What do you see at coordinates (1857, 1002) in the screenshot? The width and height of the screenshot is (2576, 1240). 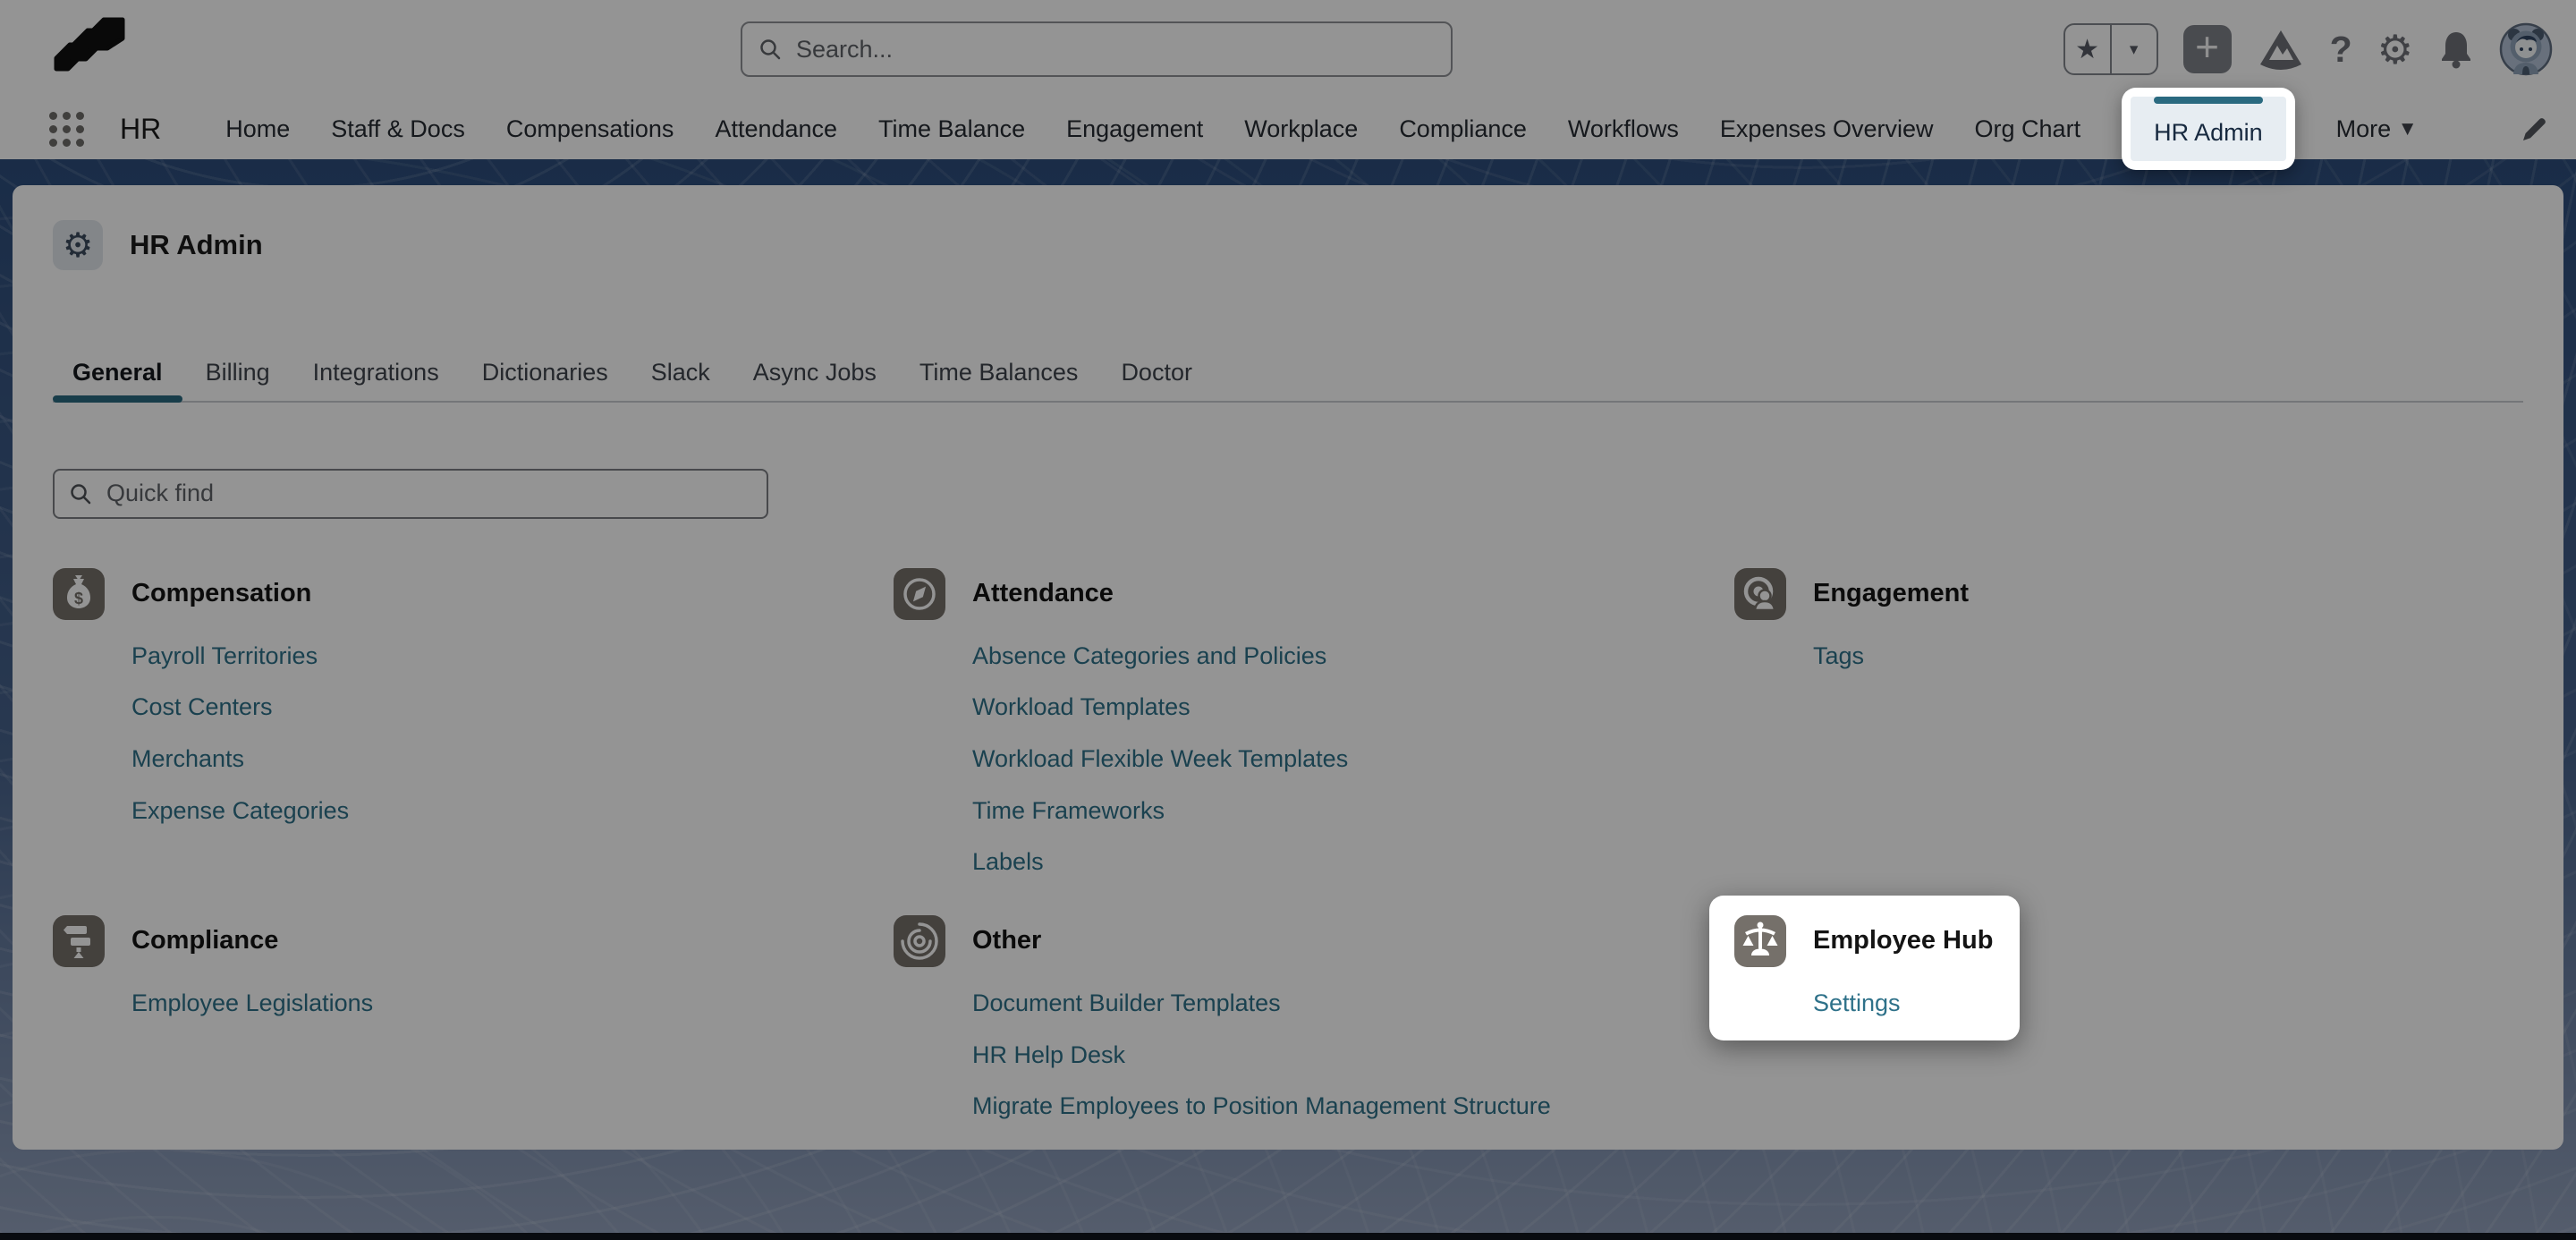 I see `link-employee-hub-settings: Settings` at bounding box center [1857, 1002].